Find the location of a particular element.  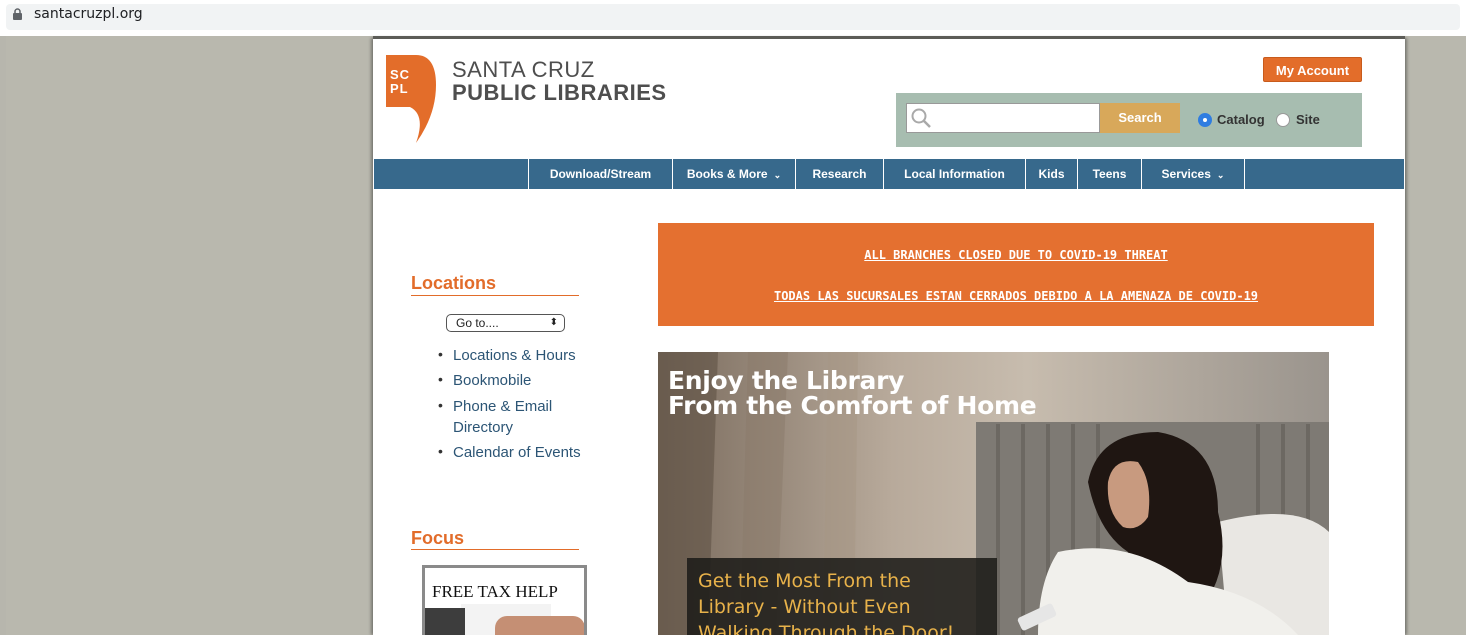

my-account-button: My Account is located at coordinates (1312, 69).